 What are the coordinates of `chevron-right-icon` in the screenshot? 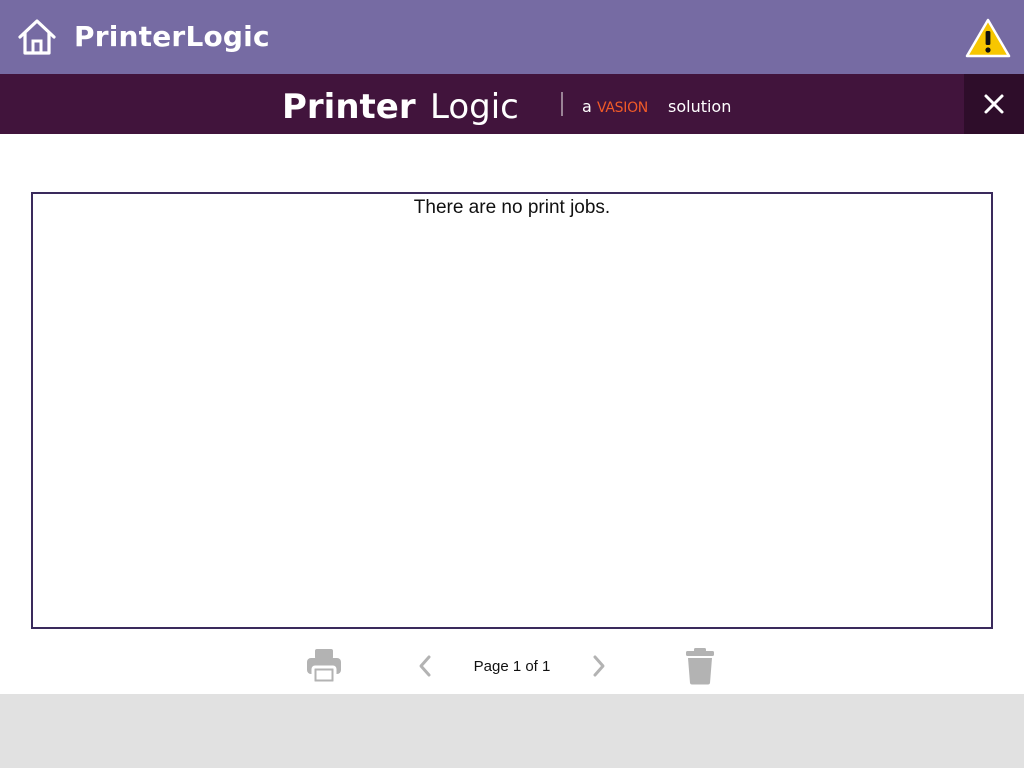 It's located at (599, 666).